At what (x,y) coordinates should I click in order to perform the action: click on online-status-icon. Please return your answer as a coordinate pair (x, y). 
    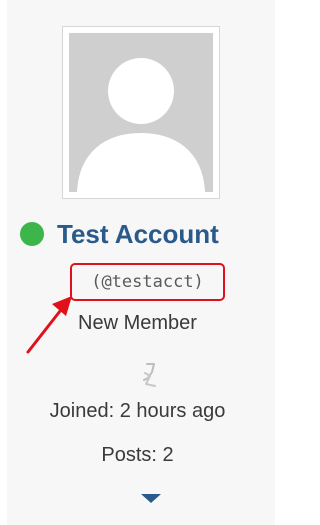
    Looking at the image, I should click on (32, 234).